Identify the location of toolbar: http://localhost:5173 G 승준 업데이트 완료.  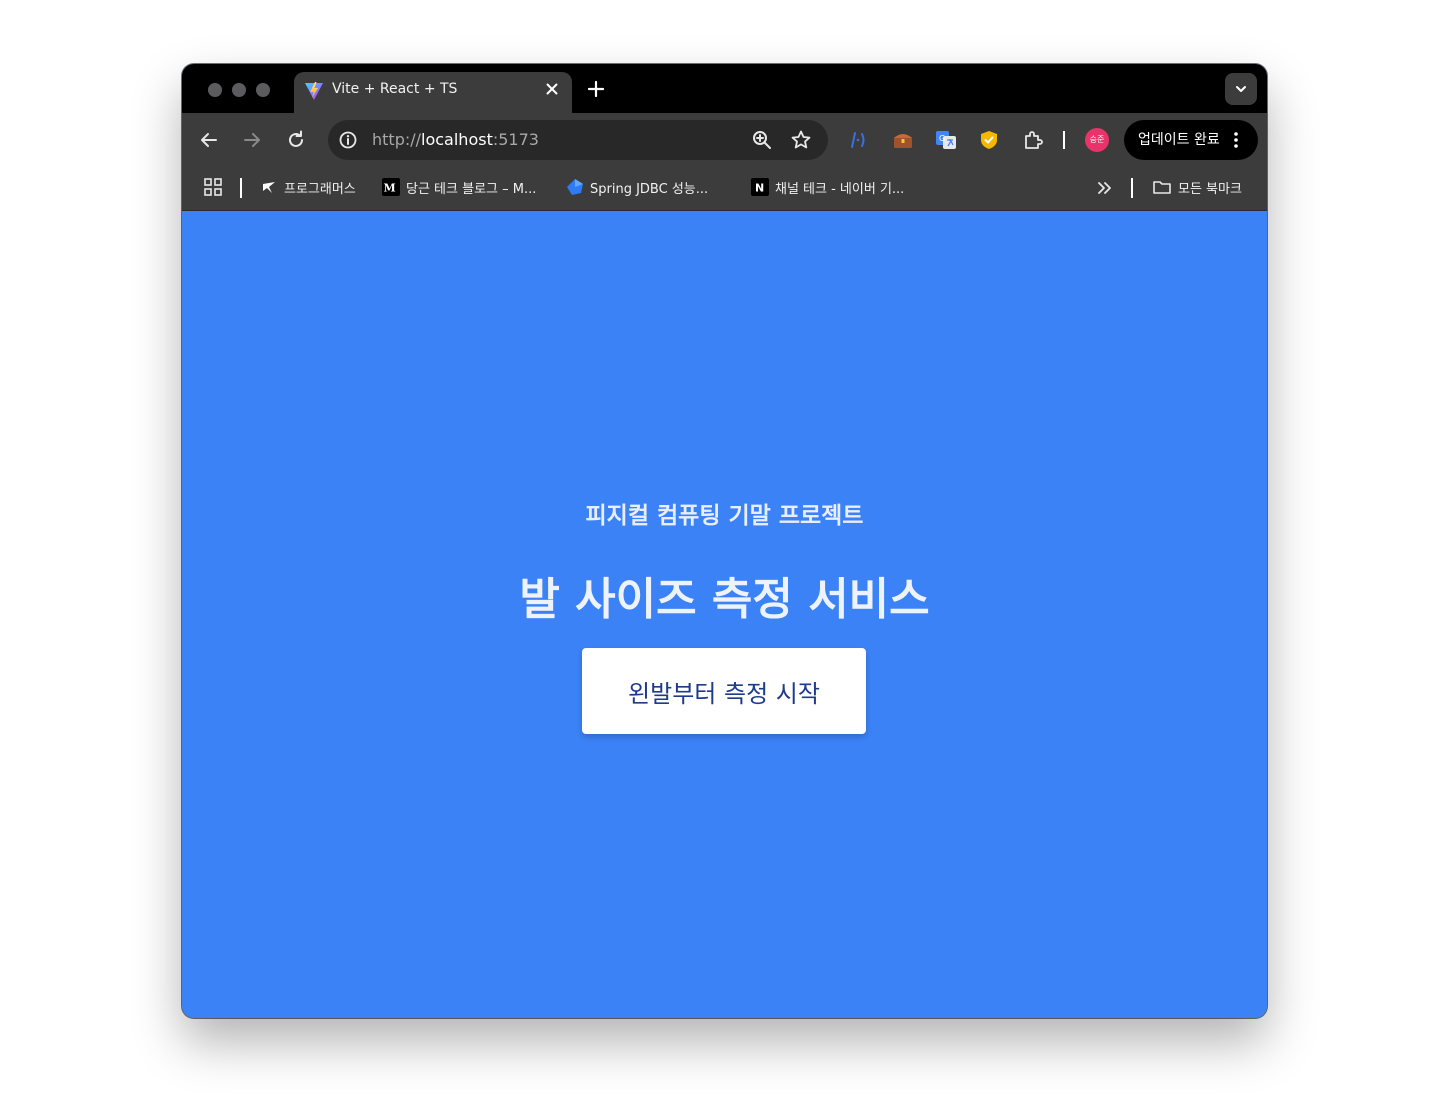
(724, 139).